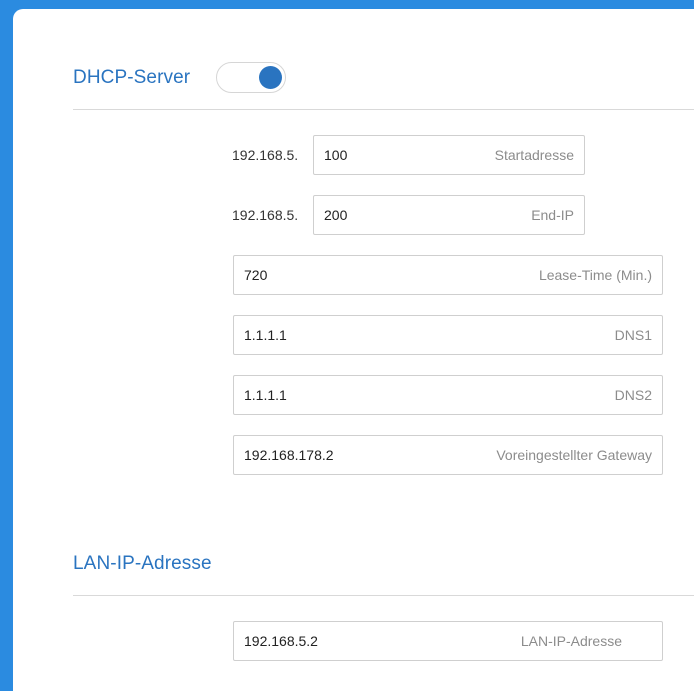  What do you see at coordinates (265, 155) in the screenshot?
I see `start-ip-prefix: 192.168.5.` at bounding box center [265, 155].